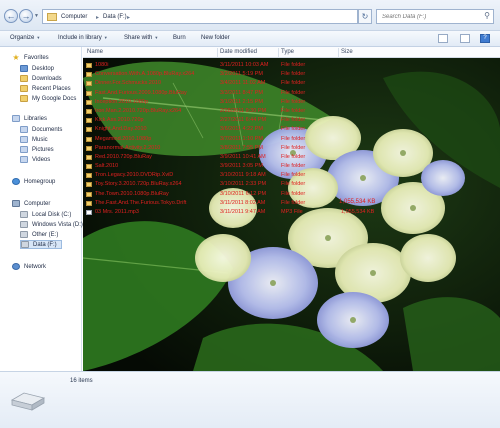 Image resolution: width=500 pixels, height=428 pixels. Describe the element at coordinates (427, 16) in the screenshot. I see `search-input` at that location.